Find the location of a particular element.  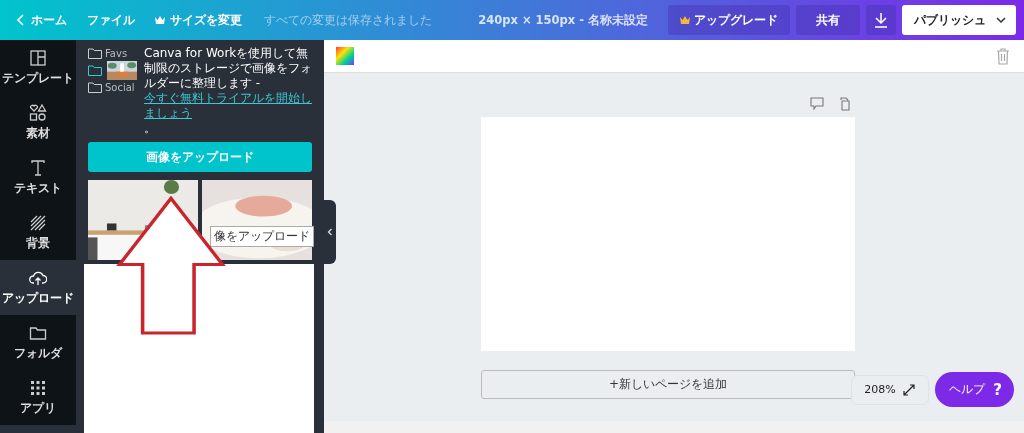

save-status: すべての変更は保存されました is located at coordinates (348, 20).